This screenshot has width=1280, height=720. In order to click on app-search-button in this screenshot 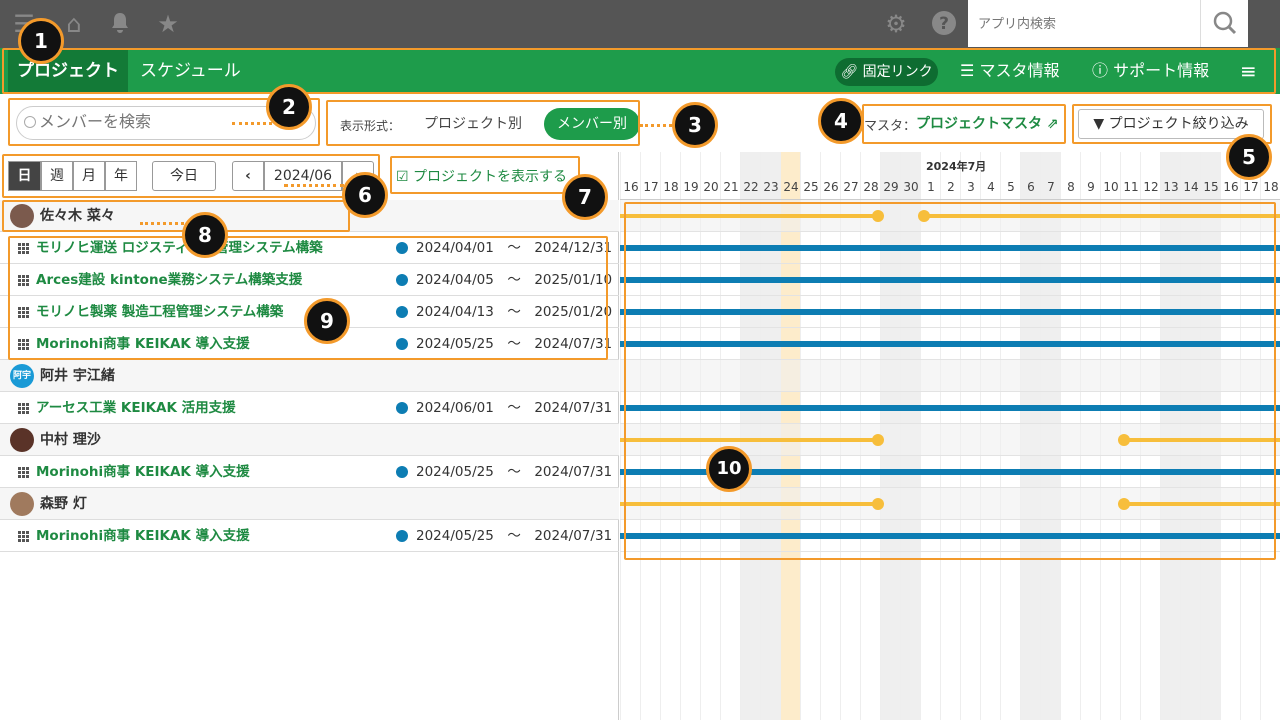, I will do `click(1224, 23)`.